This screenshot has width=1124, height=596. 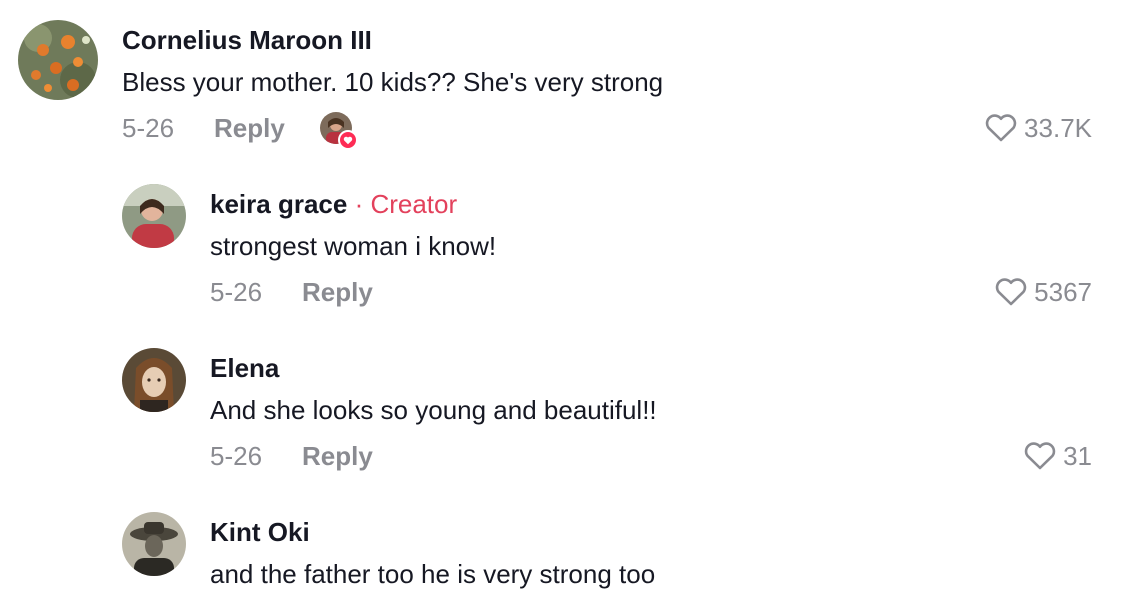 What do you see at coordinates (278, 204) in the screenshot?
I see `author-name: keira grace` at bounding box center [278, 204].